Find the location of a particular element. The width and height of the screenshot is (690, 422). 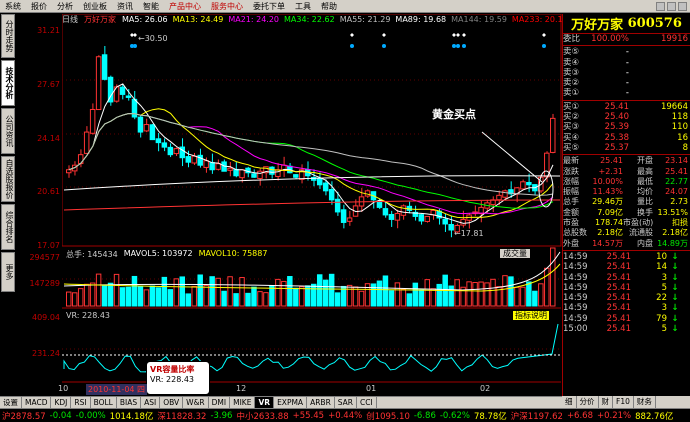

buy-price: 25.41 is located at coordinates (616, 106).